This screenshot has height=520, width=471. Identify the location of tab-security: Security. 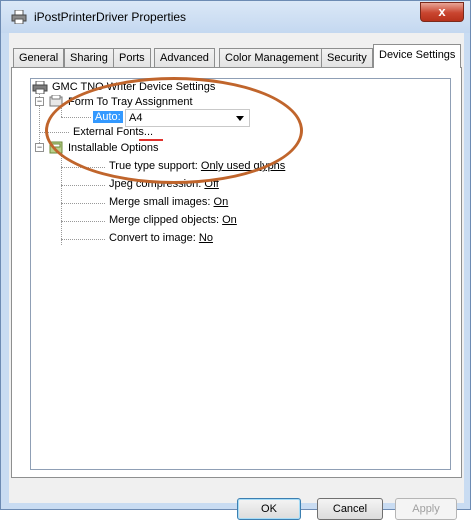
(347, 57).